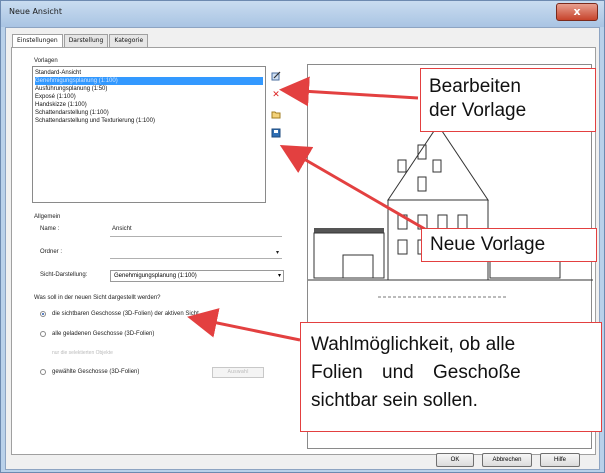 The image size is (605, 473). Describe the element at coordinates (478, 110) in the screenshot. I see `callout-line: der Vorlage` at that location.